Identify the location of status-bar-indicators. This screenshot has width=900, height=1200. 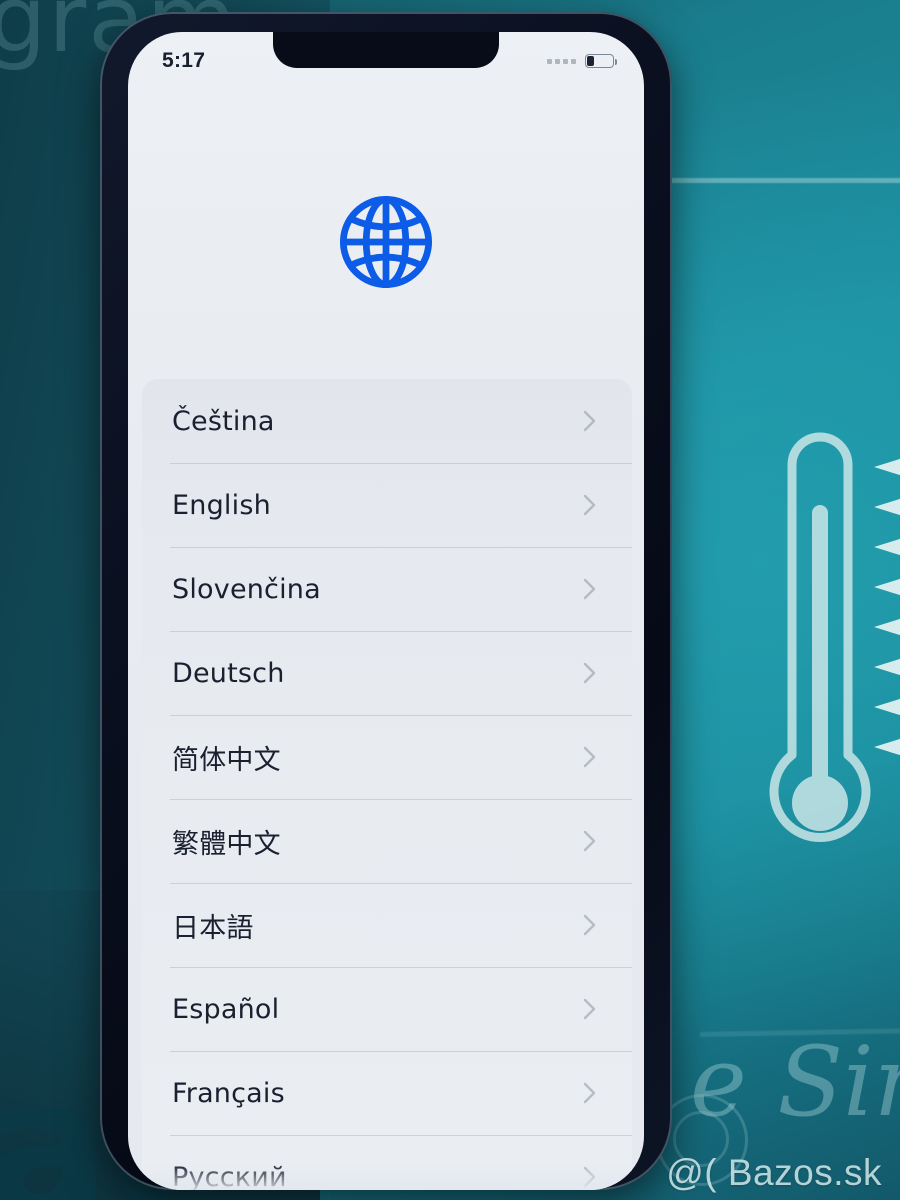
(582, 61).